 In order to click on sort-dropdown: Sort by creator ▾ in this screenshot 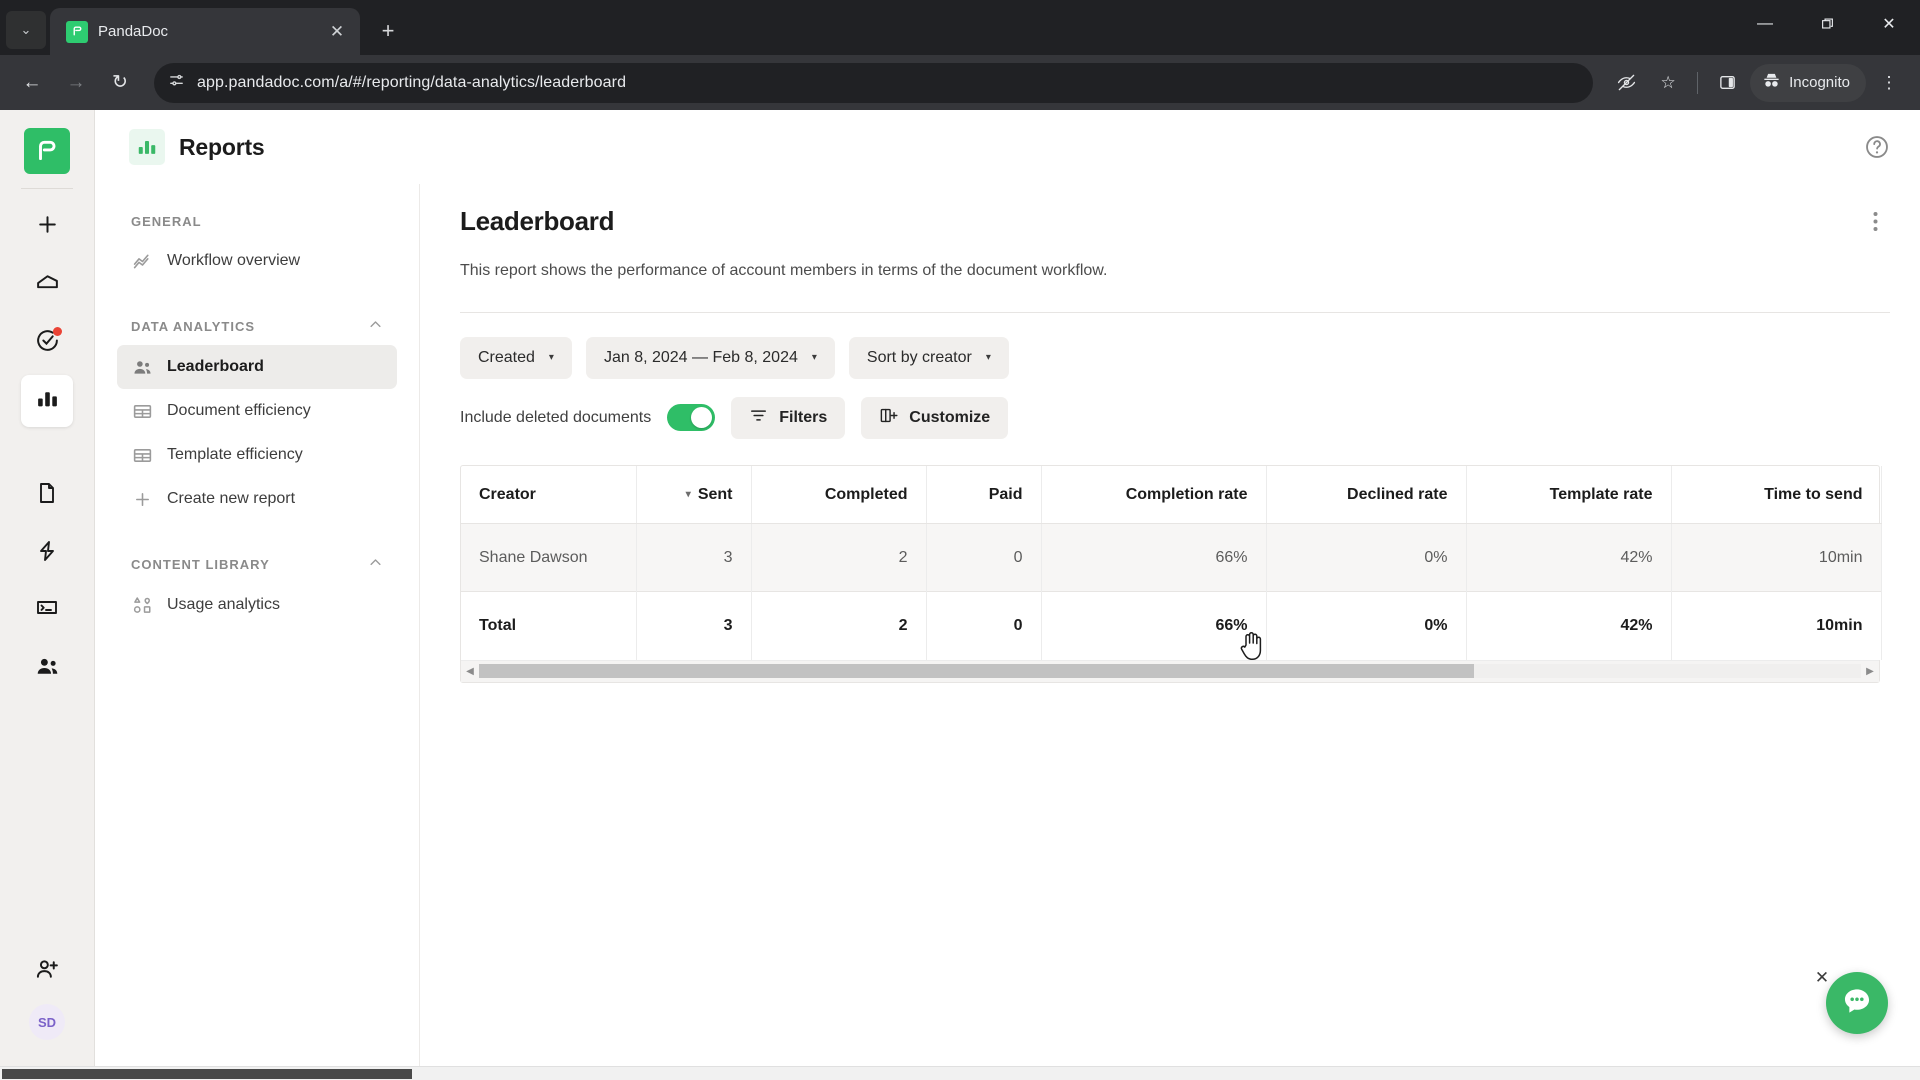, I will do `click(928, 357)`.